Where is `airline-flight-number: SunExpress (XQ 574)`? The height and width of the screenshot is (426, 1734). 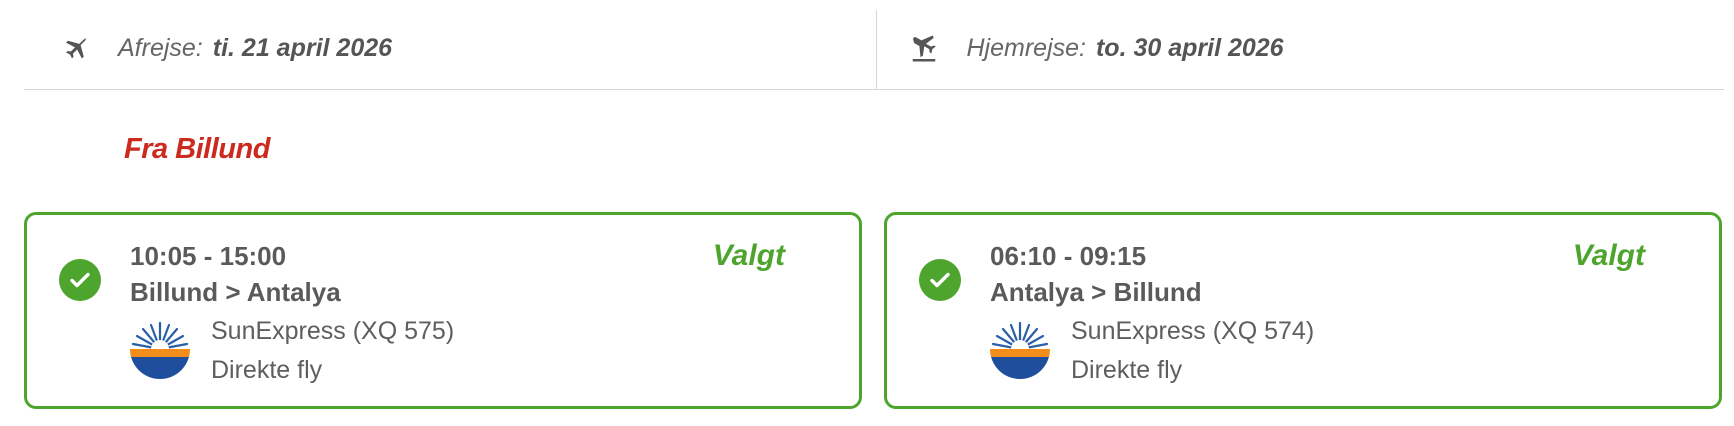 airline-flight-number: SunExpress (XQ 574) is located at coordinates (1193, 331).